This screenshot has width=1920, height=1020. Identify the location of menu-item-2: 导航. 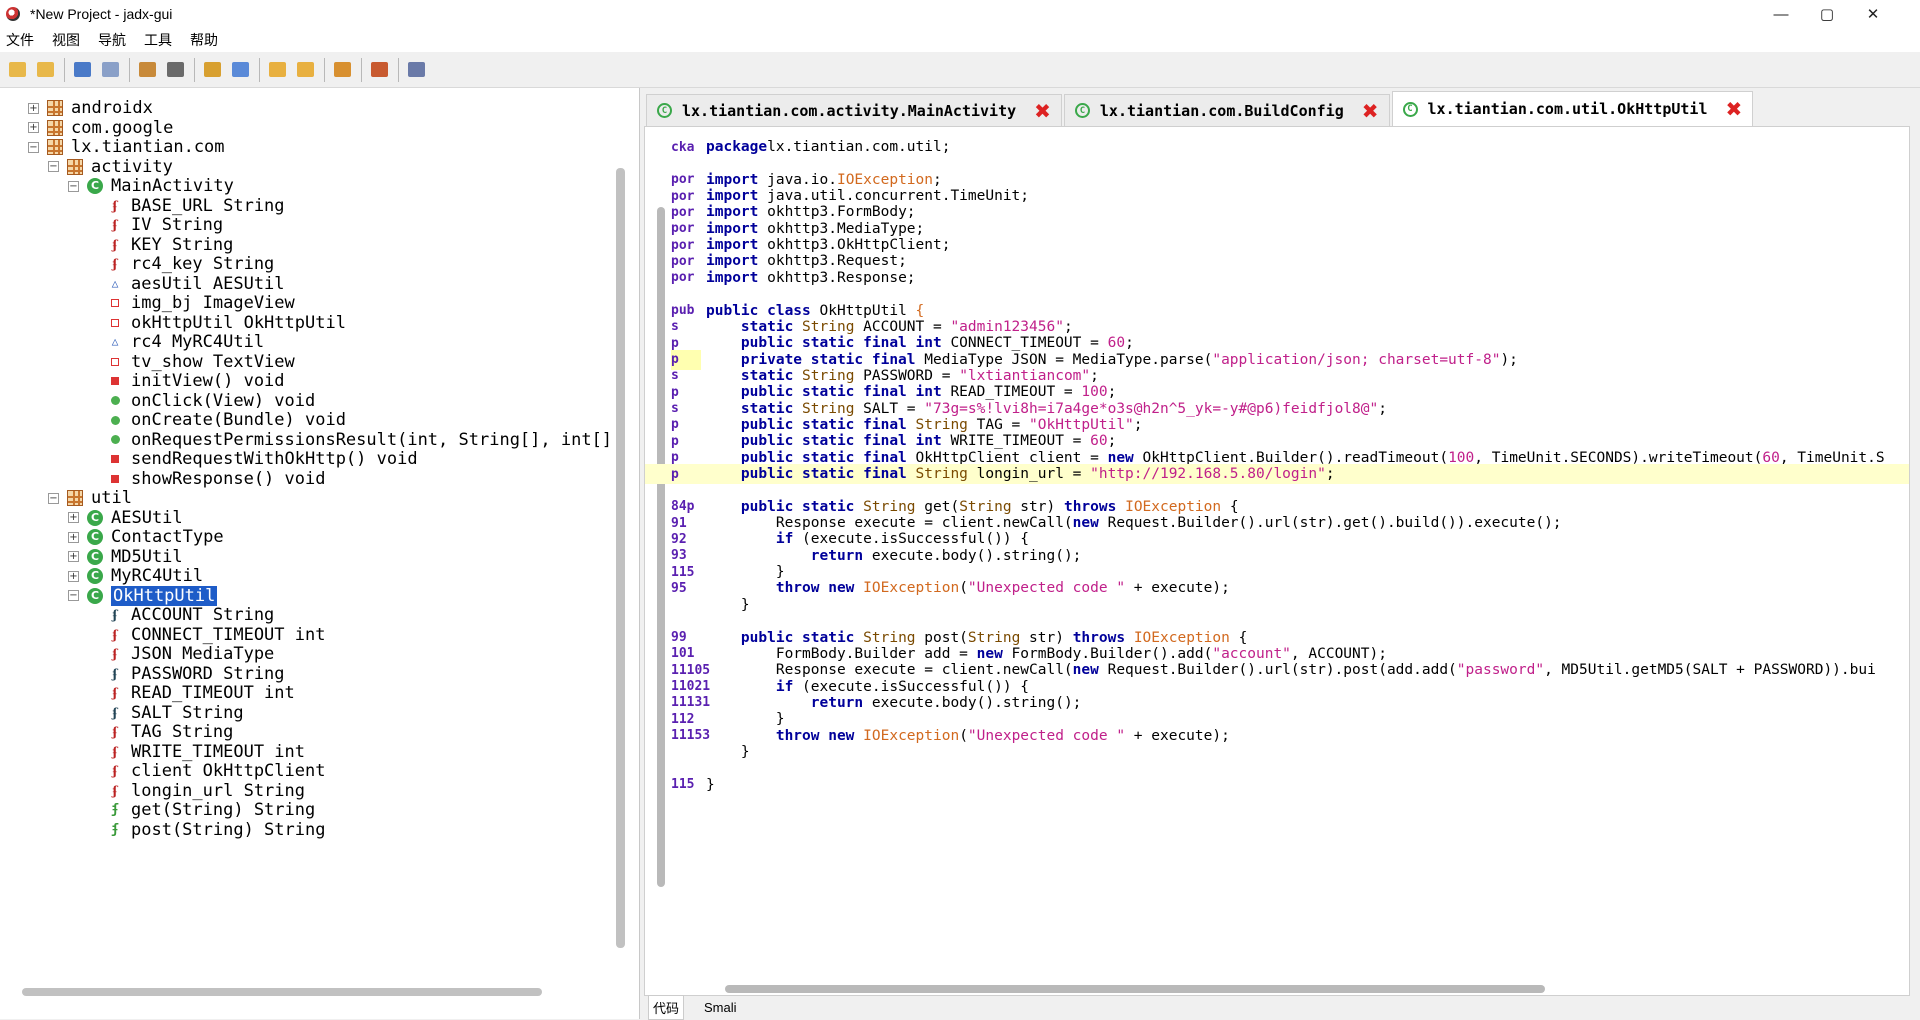
(112, 40).